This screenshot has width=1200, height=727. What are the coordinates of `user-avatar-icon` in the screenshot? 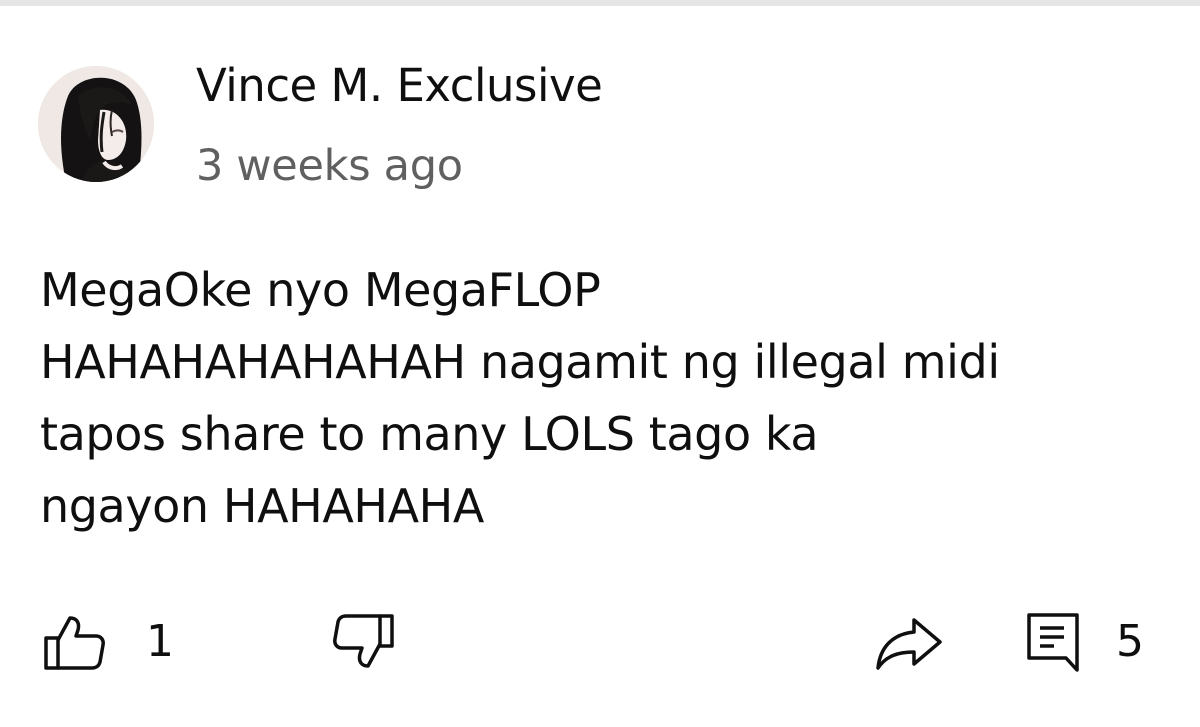 It's located at (96, 124).